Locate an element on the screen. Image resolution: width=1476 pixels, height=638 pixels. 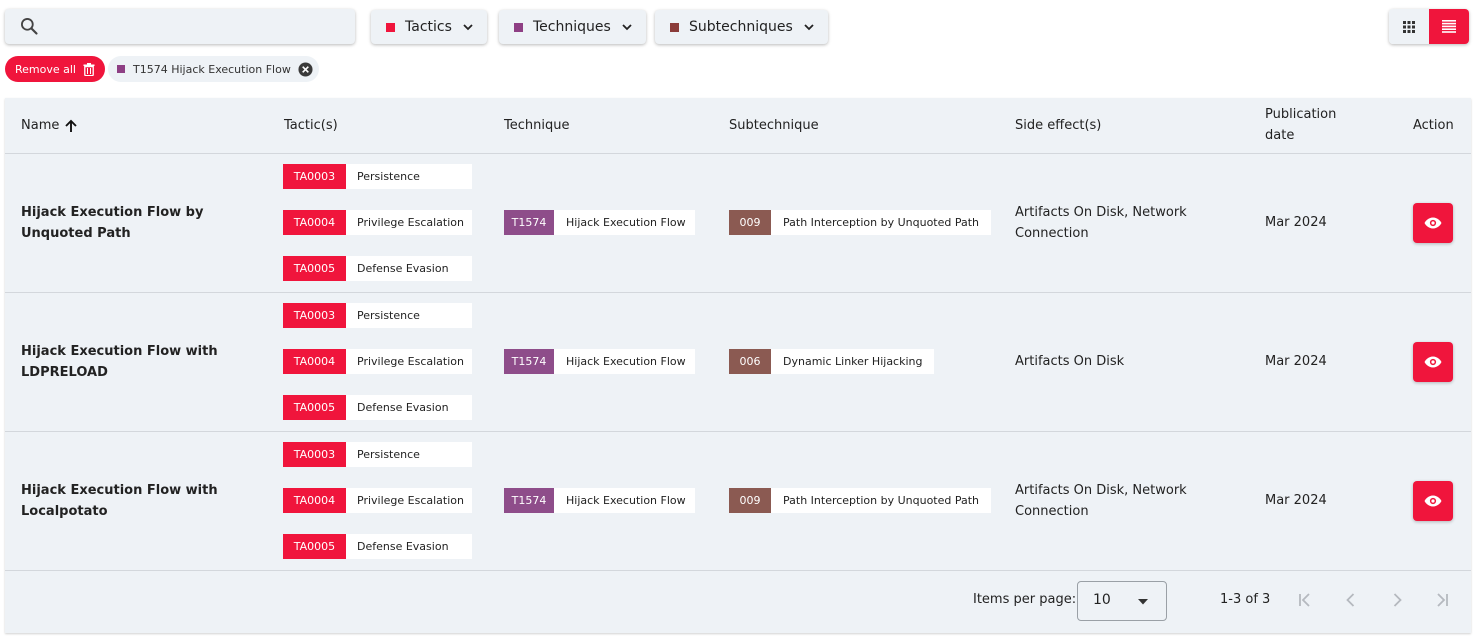
grid-view-button is located at coordinates (1409, 26).